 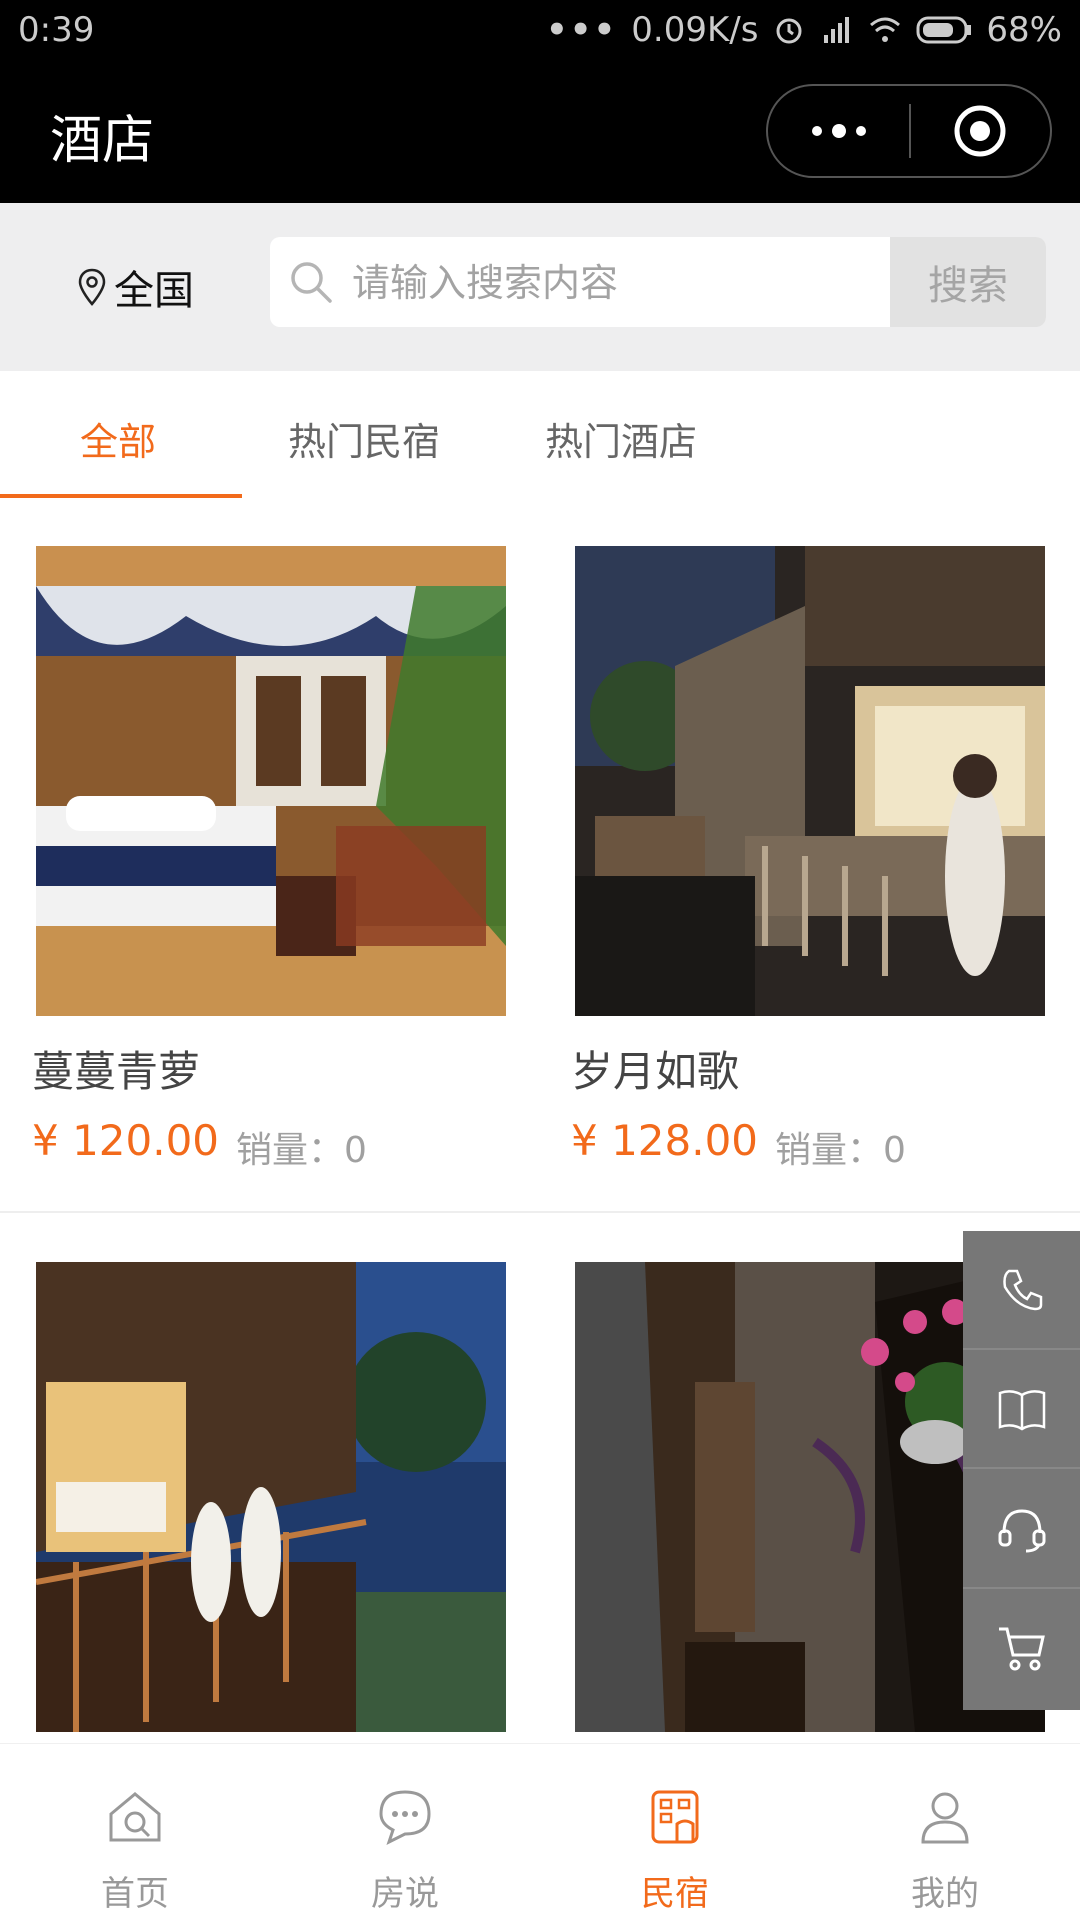 I want to click on book-icon, so click(x=1021, y=1409).